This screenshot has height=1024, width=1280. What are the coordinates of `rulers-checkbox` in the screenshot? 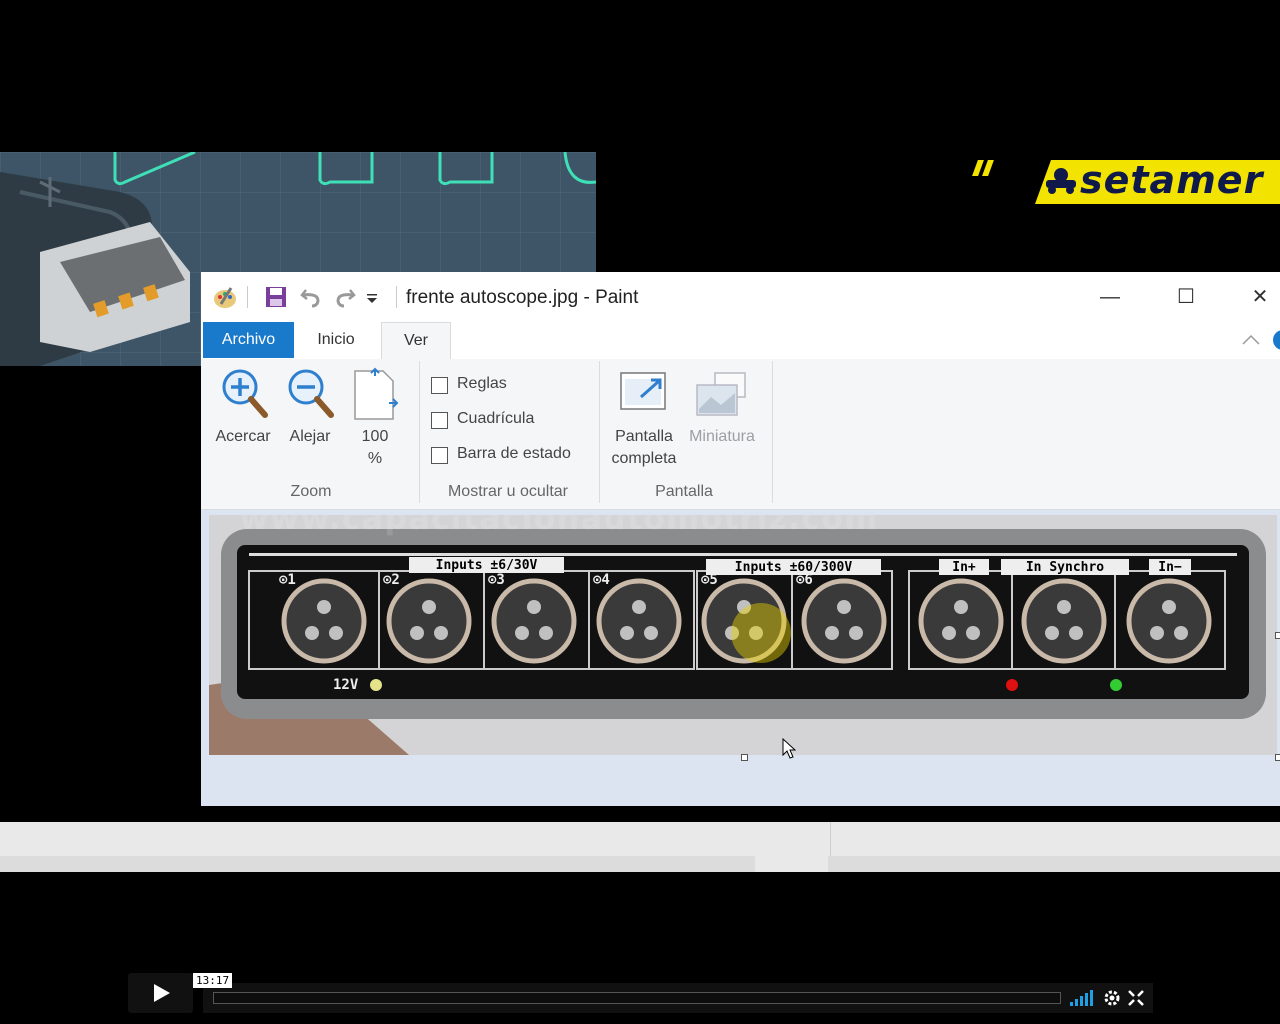 It's located at (439, 385).